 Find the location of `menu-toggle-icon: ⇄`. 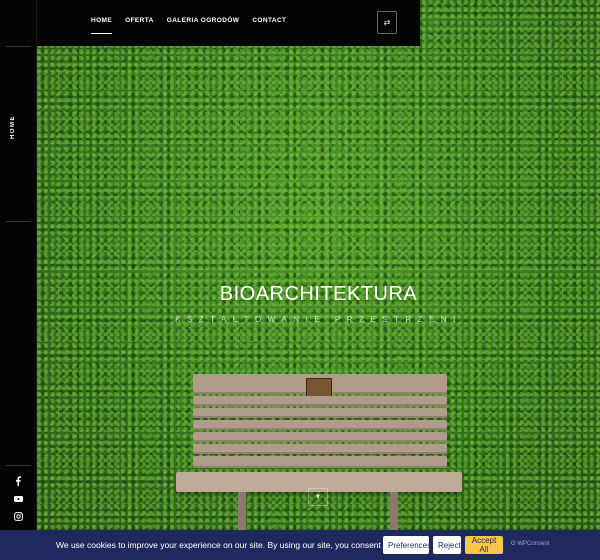

menu-toggle-icon: ⇄ is located at coordinates (387, 22).